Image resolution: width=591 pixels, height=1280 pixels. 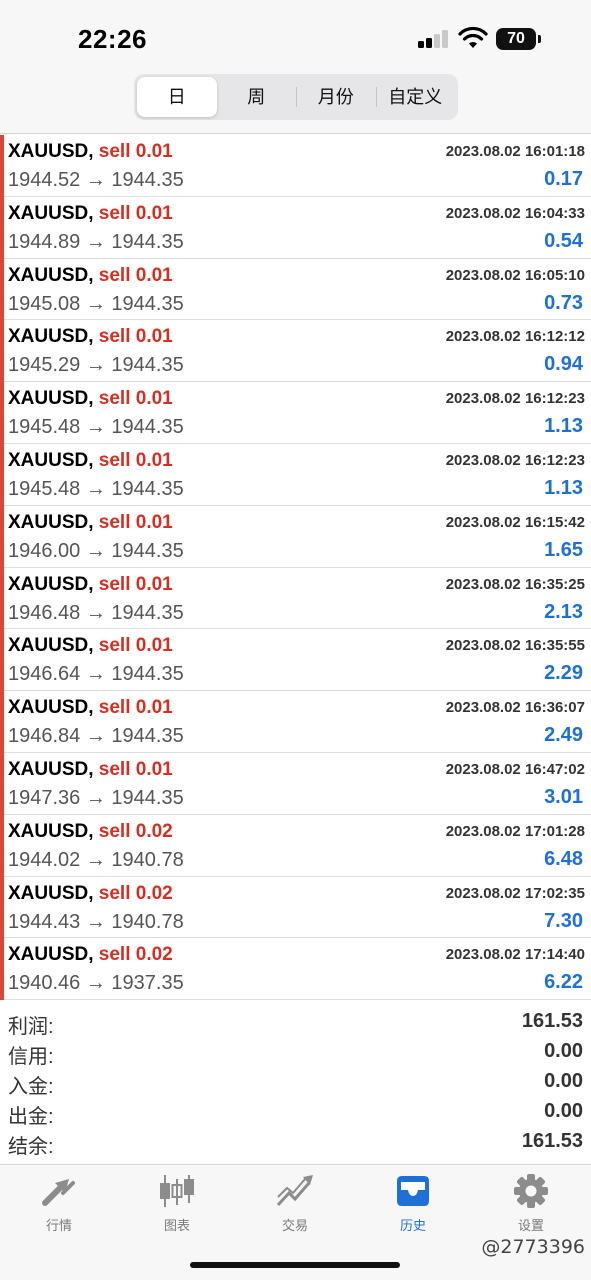 I want to click on summary-label: 利润:, so click(x=31, y=1027).